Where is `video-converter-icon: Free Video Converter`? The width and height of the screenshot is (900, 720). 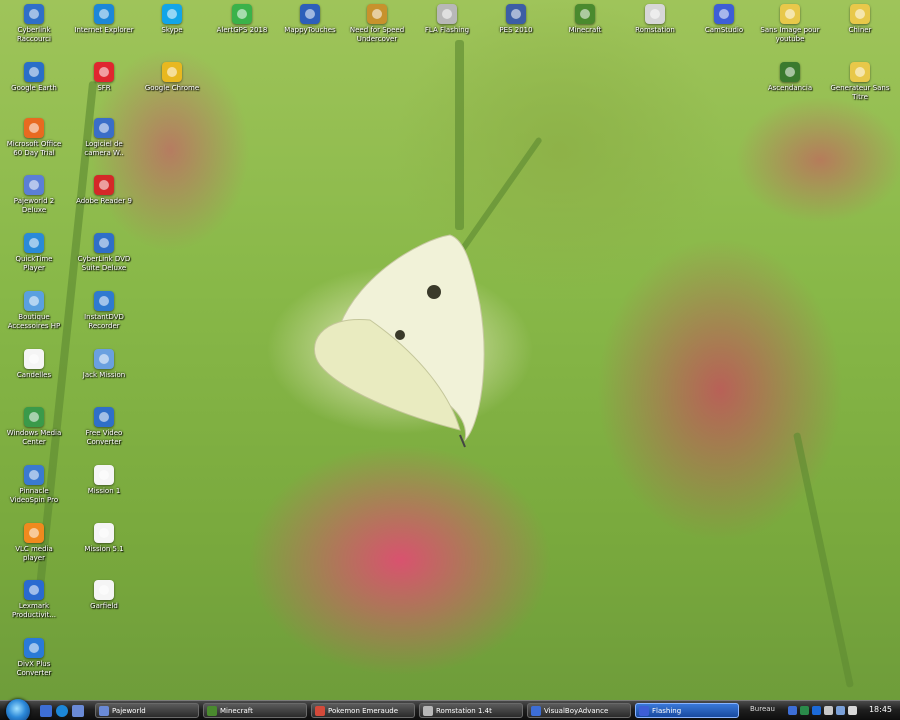
video-converter-icon: Free Video Converter is located at coordinates (104, 427).